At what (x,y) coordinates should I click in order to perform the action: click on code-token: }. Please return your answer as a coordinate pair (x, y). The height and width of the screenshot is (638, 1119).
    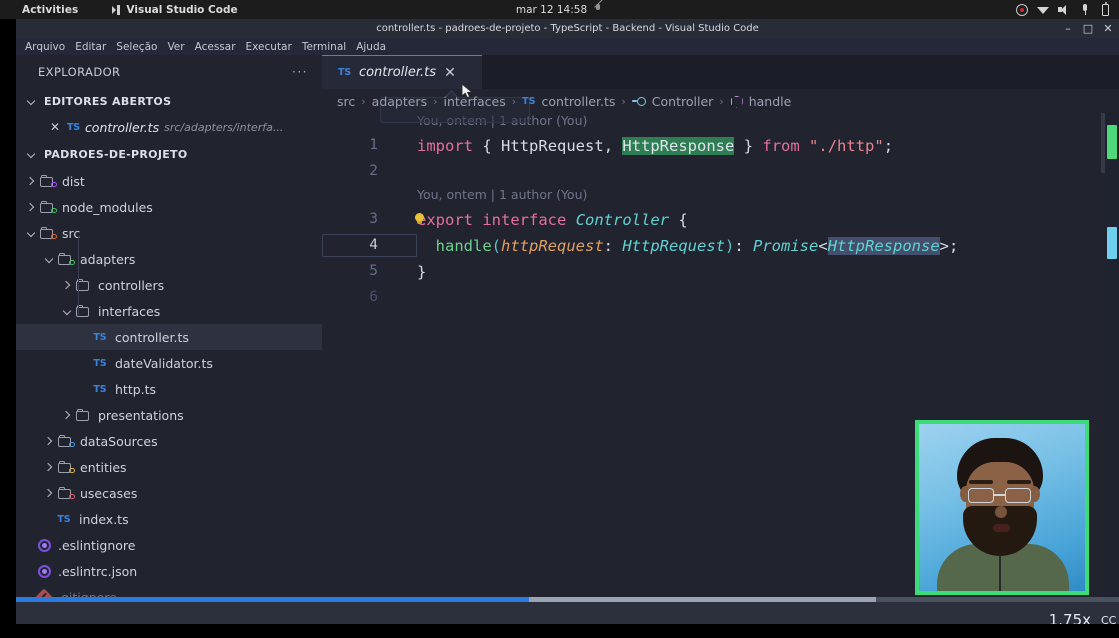
    Looking at the image, I should click on (422, 272).